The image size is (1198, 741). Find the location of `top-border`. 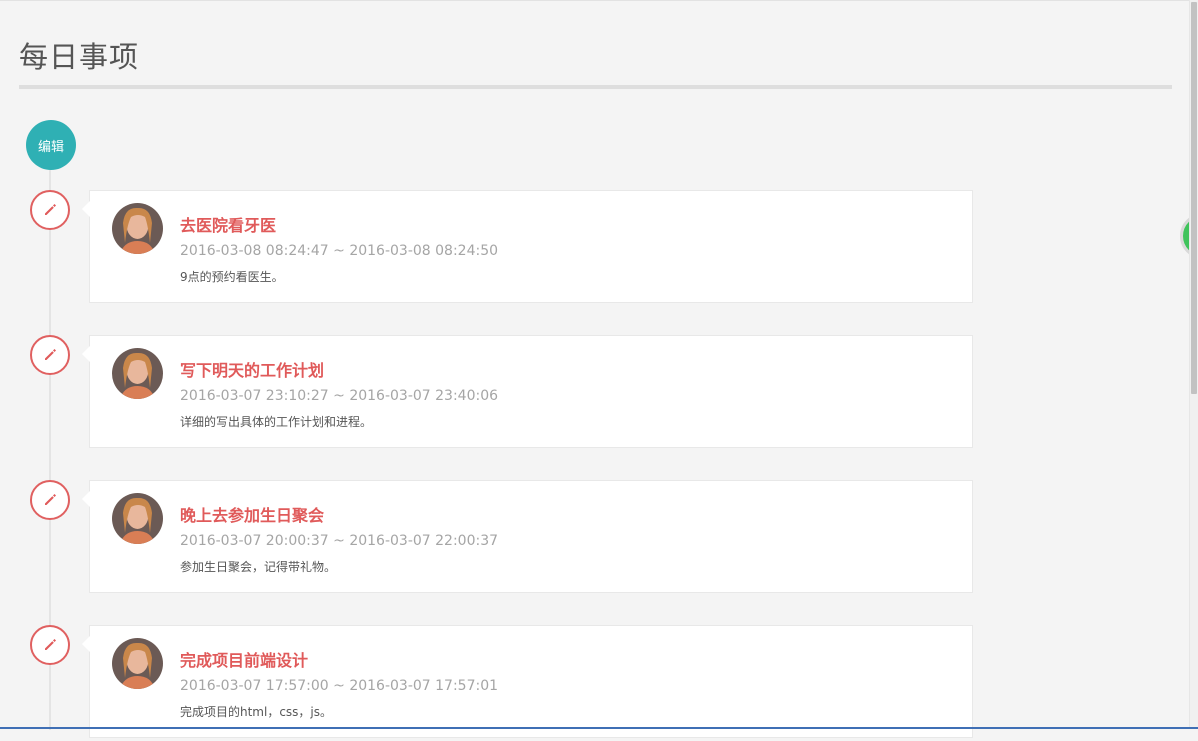

top-border is located at coordinates (595, 0).